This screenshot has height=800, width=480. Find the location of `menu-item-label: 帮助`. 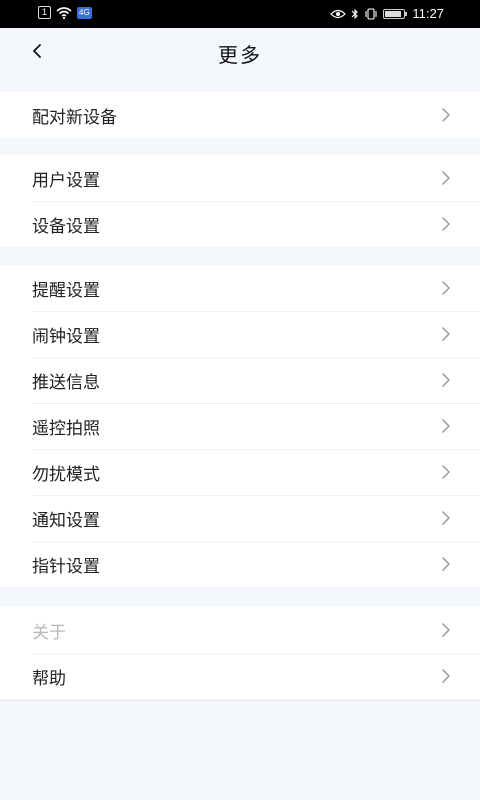

menu-item-label: 帮助 is located at coordinates (49, 678).